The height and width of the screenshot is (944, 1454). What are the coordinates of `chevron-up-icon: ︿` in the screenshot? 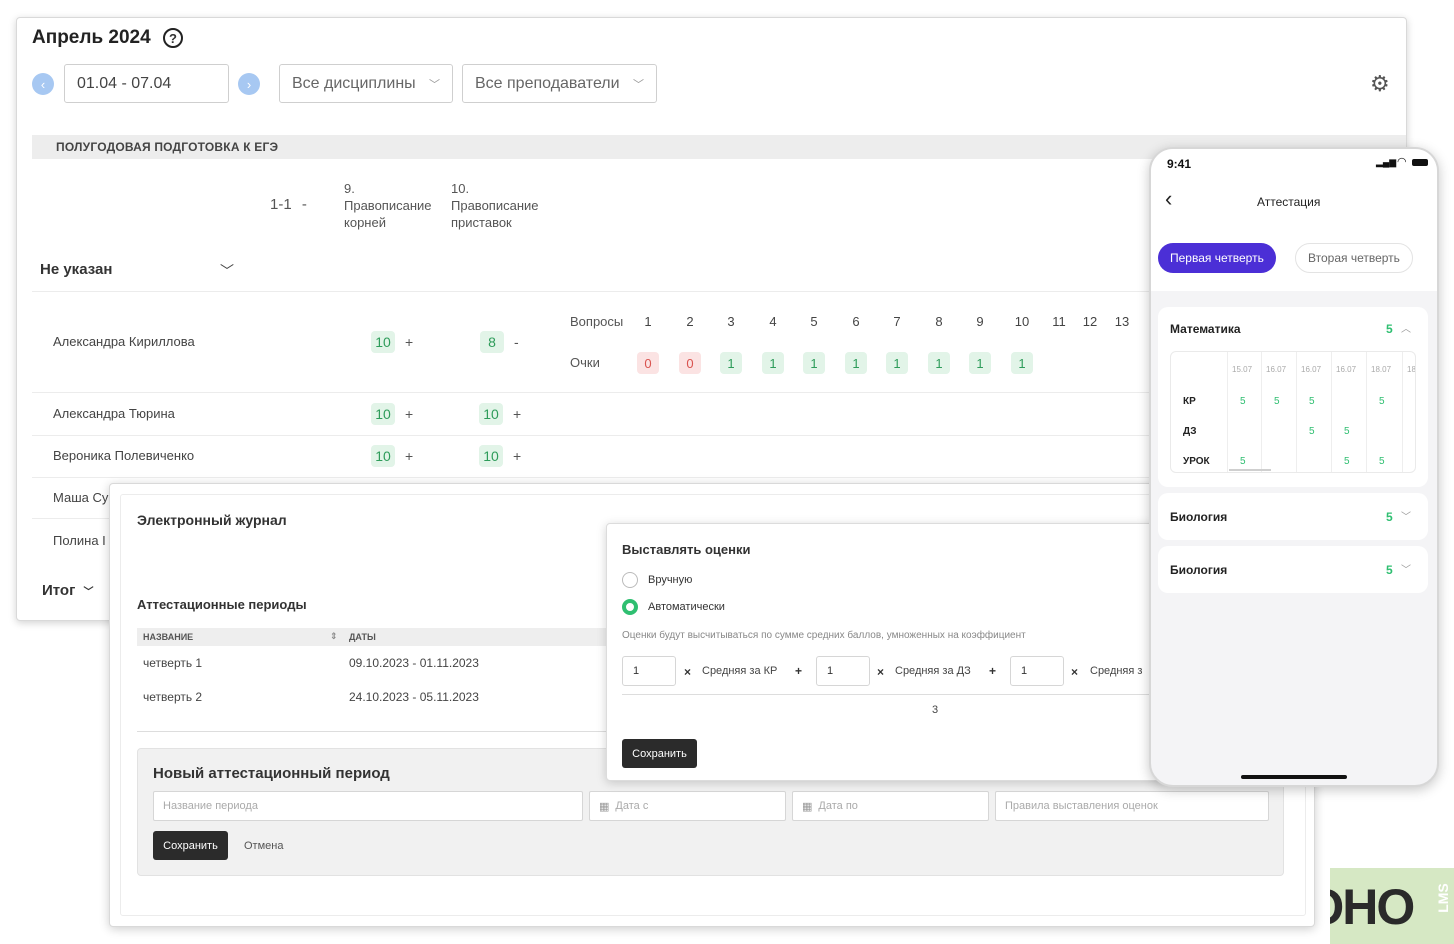 It's located at (1406, 327).